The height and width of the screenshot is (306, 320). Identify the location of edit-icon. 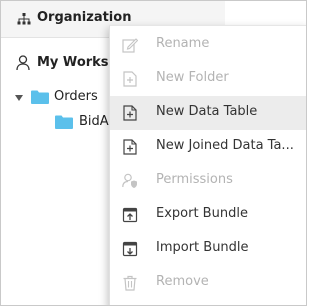
(130, 45).